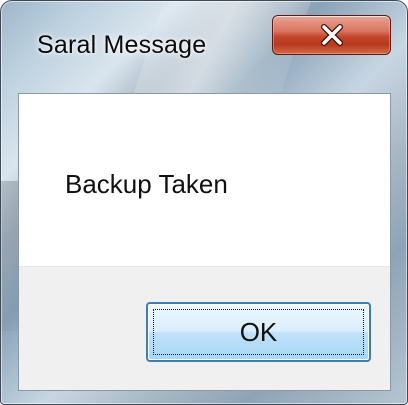 The height and width of the screenshot is (405, 408). I want to click on ok-button: OK, so click(258, 332).